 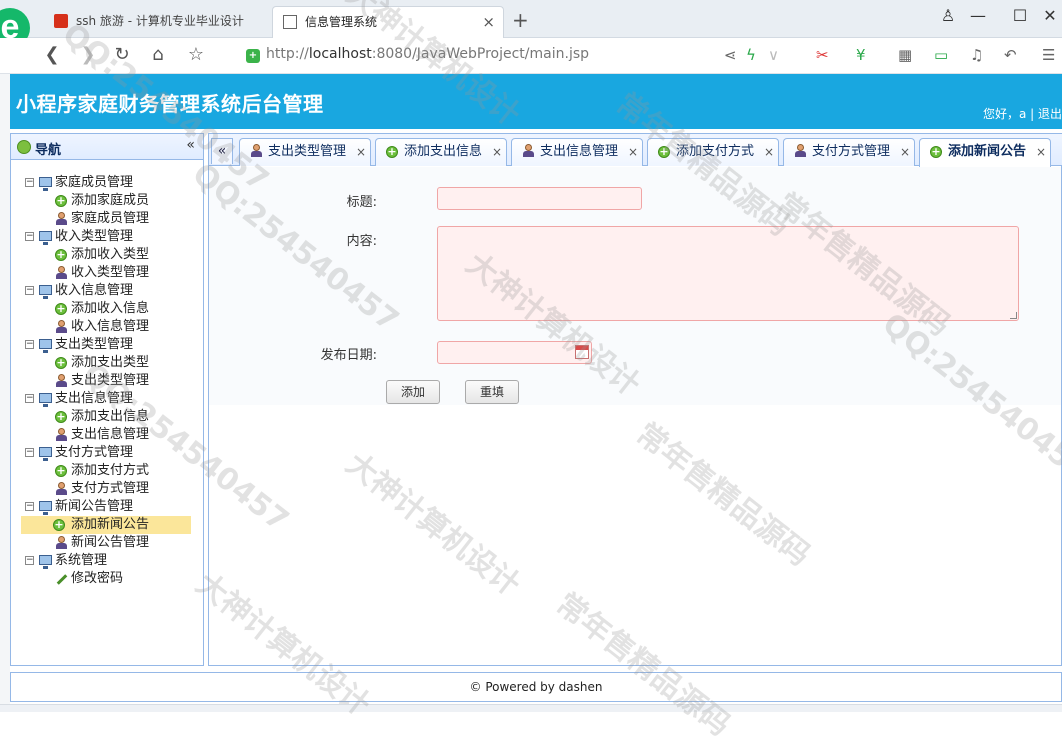 What do you see at coordinates (196, 54) in the screenshot?
I see `star-icon: ☆` at bounding box center [196, 54].